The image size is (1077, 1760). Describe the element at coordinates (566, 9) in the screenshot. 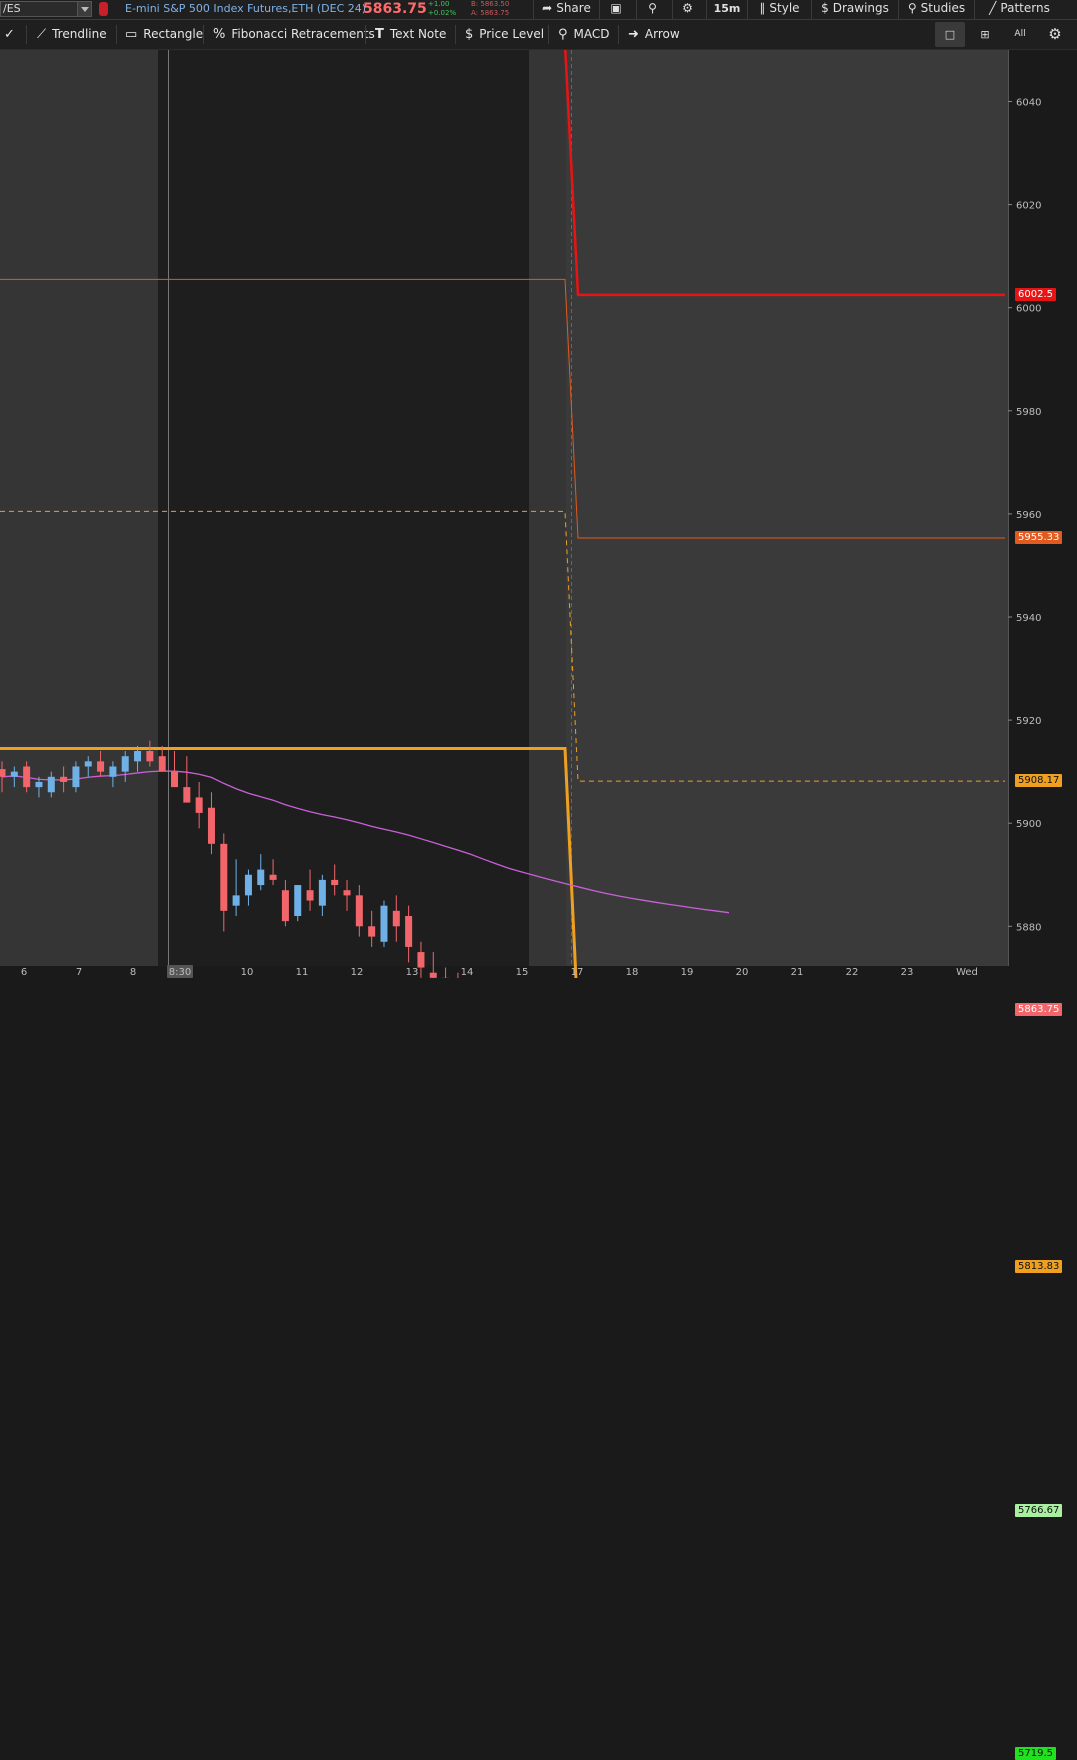

I see `share-button: ➦Share` at that location.